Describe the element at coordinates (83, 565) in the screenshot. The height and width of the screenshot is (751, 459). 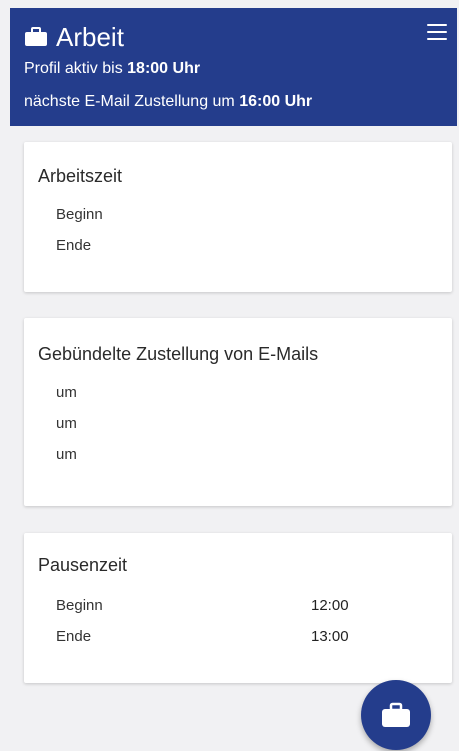
I see `pausenzeit-title: Pausenzeit` at that location.